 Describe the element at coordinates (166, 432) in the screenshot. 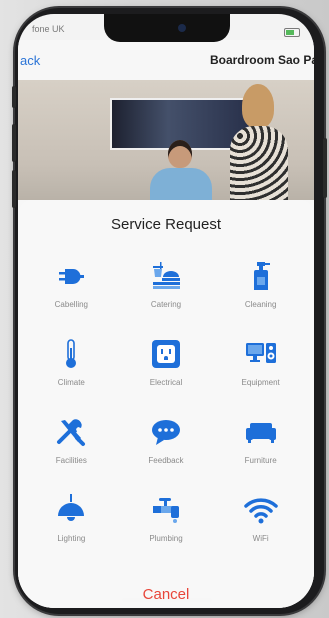

I see `chat-bubble-icon` at that location.